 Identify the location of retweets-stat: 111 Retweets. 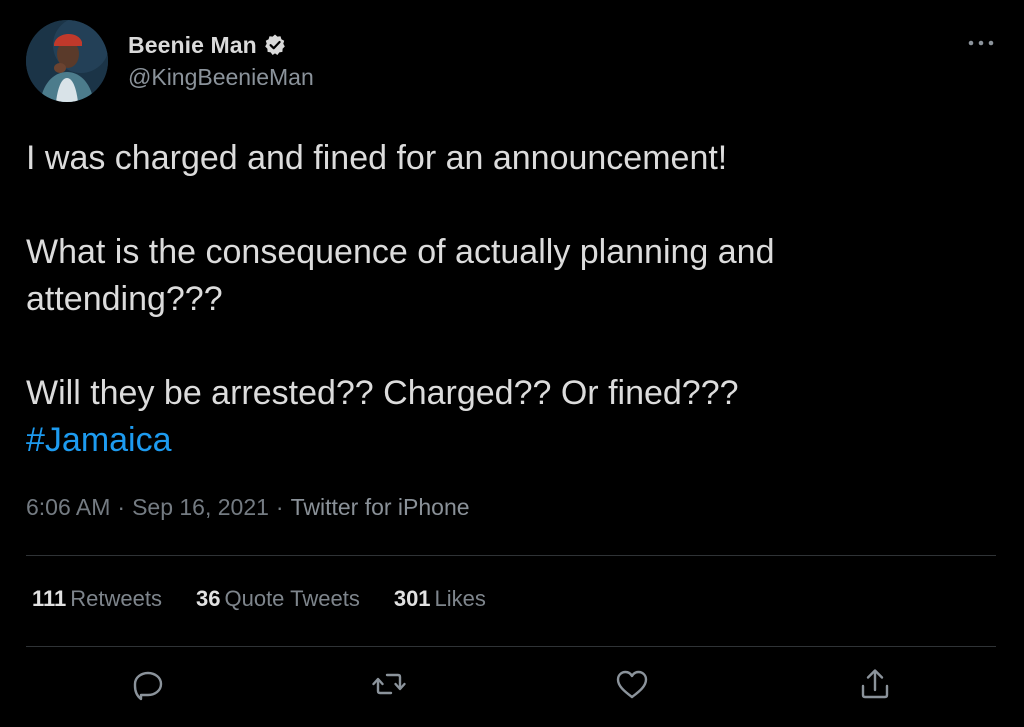
(97, 599).